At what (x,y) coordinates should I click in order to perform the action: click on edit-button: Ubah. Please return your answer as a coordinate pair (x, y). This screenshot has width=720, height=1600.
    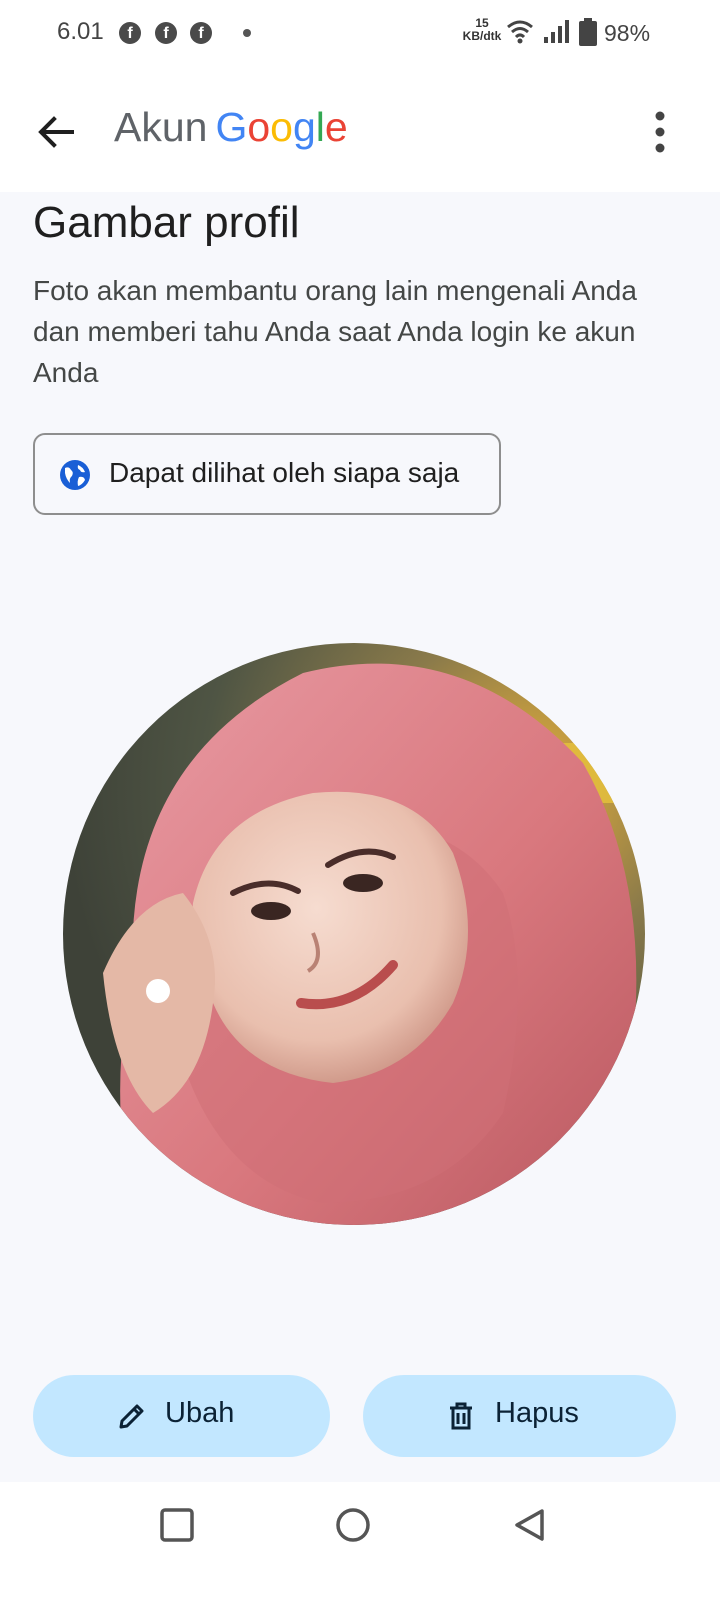
    Looking at the image, I should click on (181, 1416).